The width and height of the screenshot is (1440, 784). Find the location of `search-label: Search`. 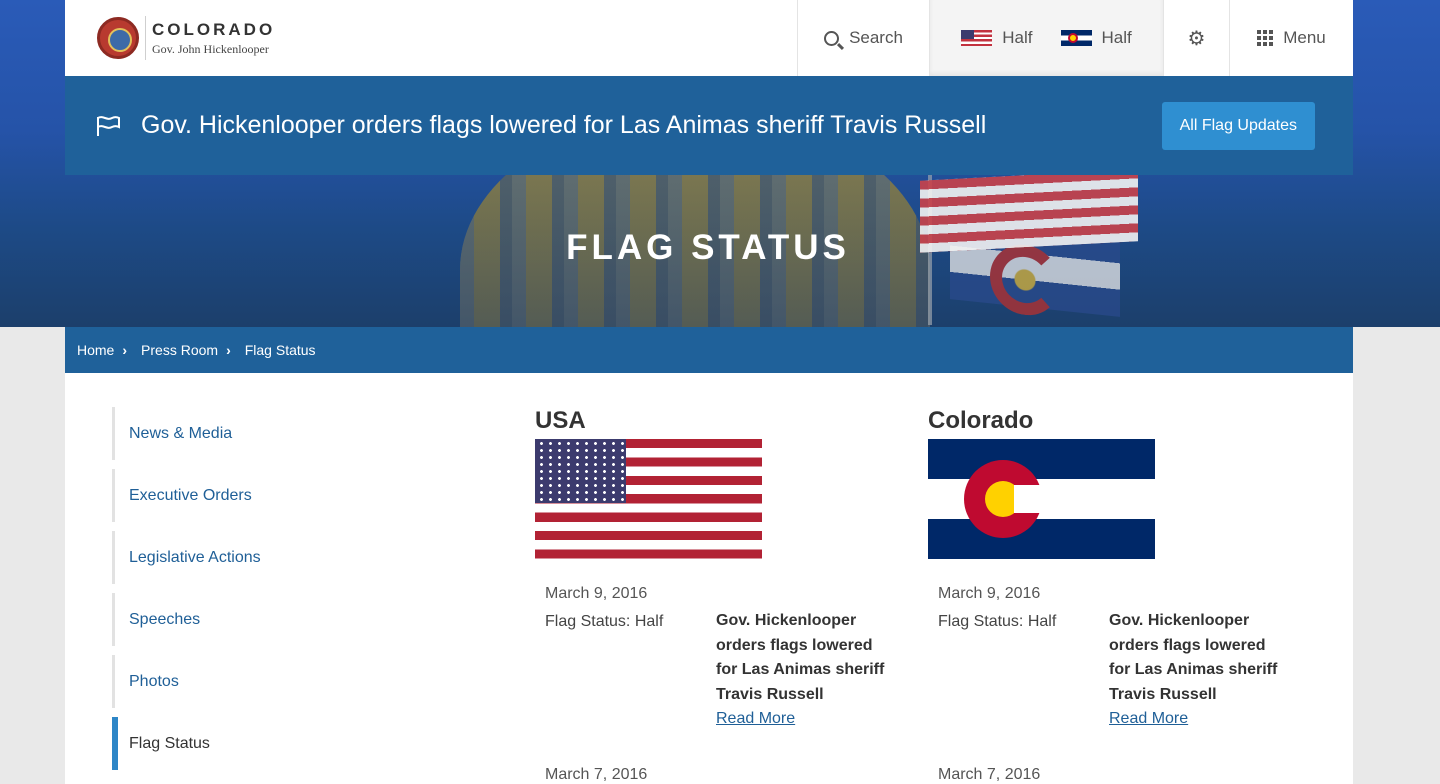

search-label: Search is located at coordinates (876, 37).